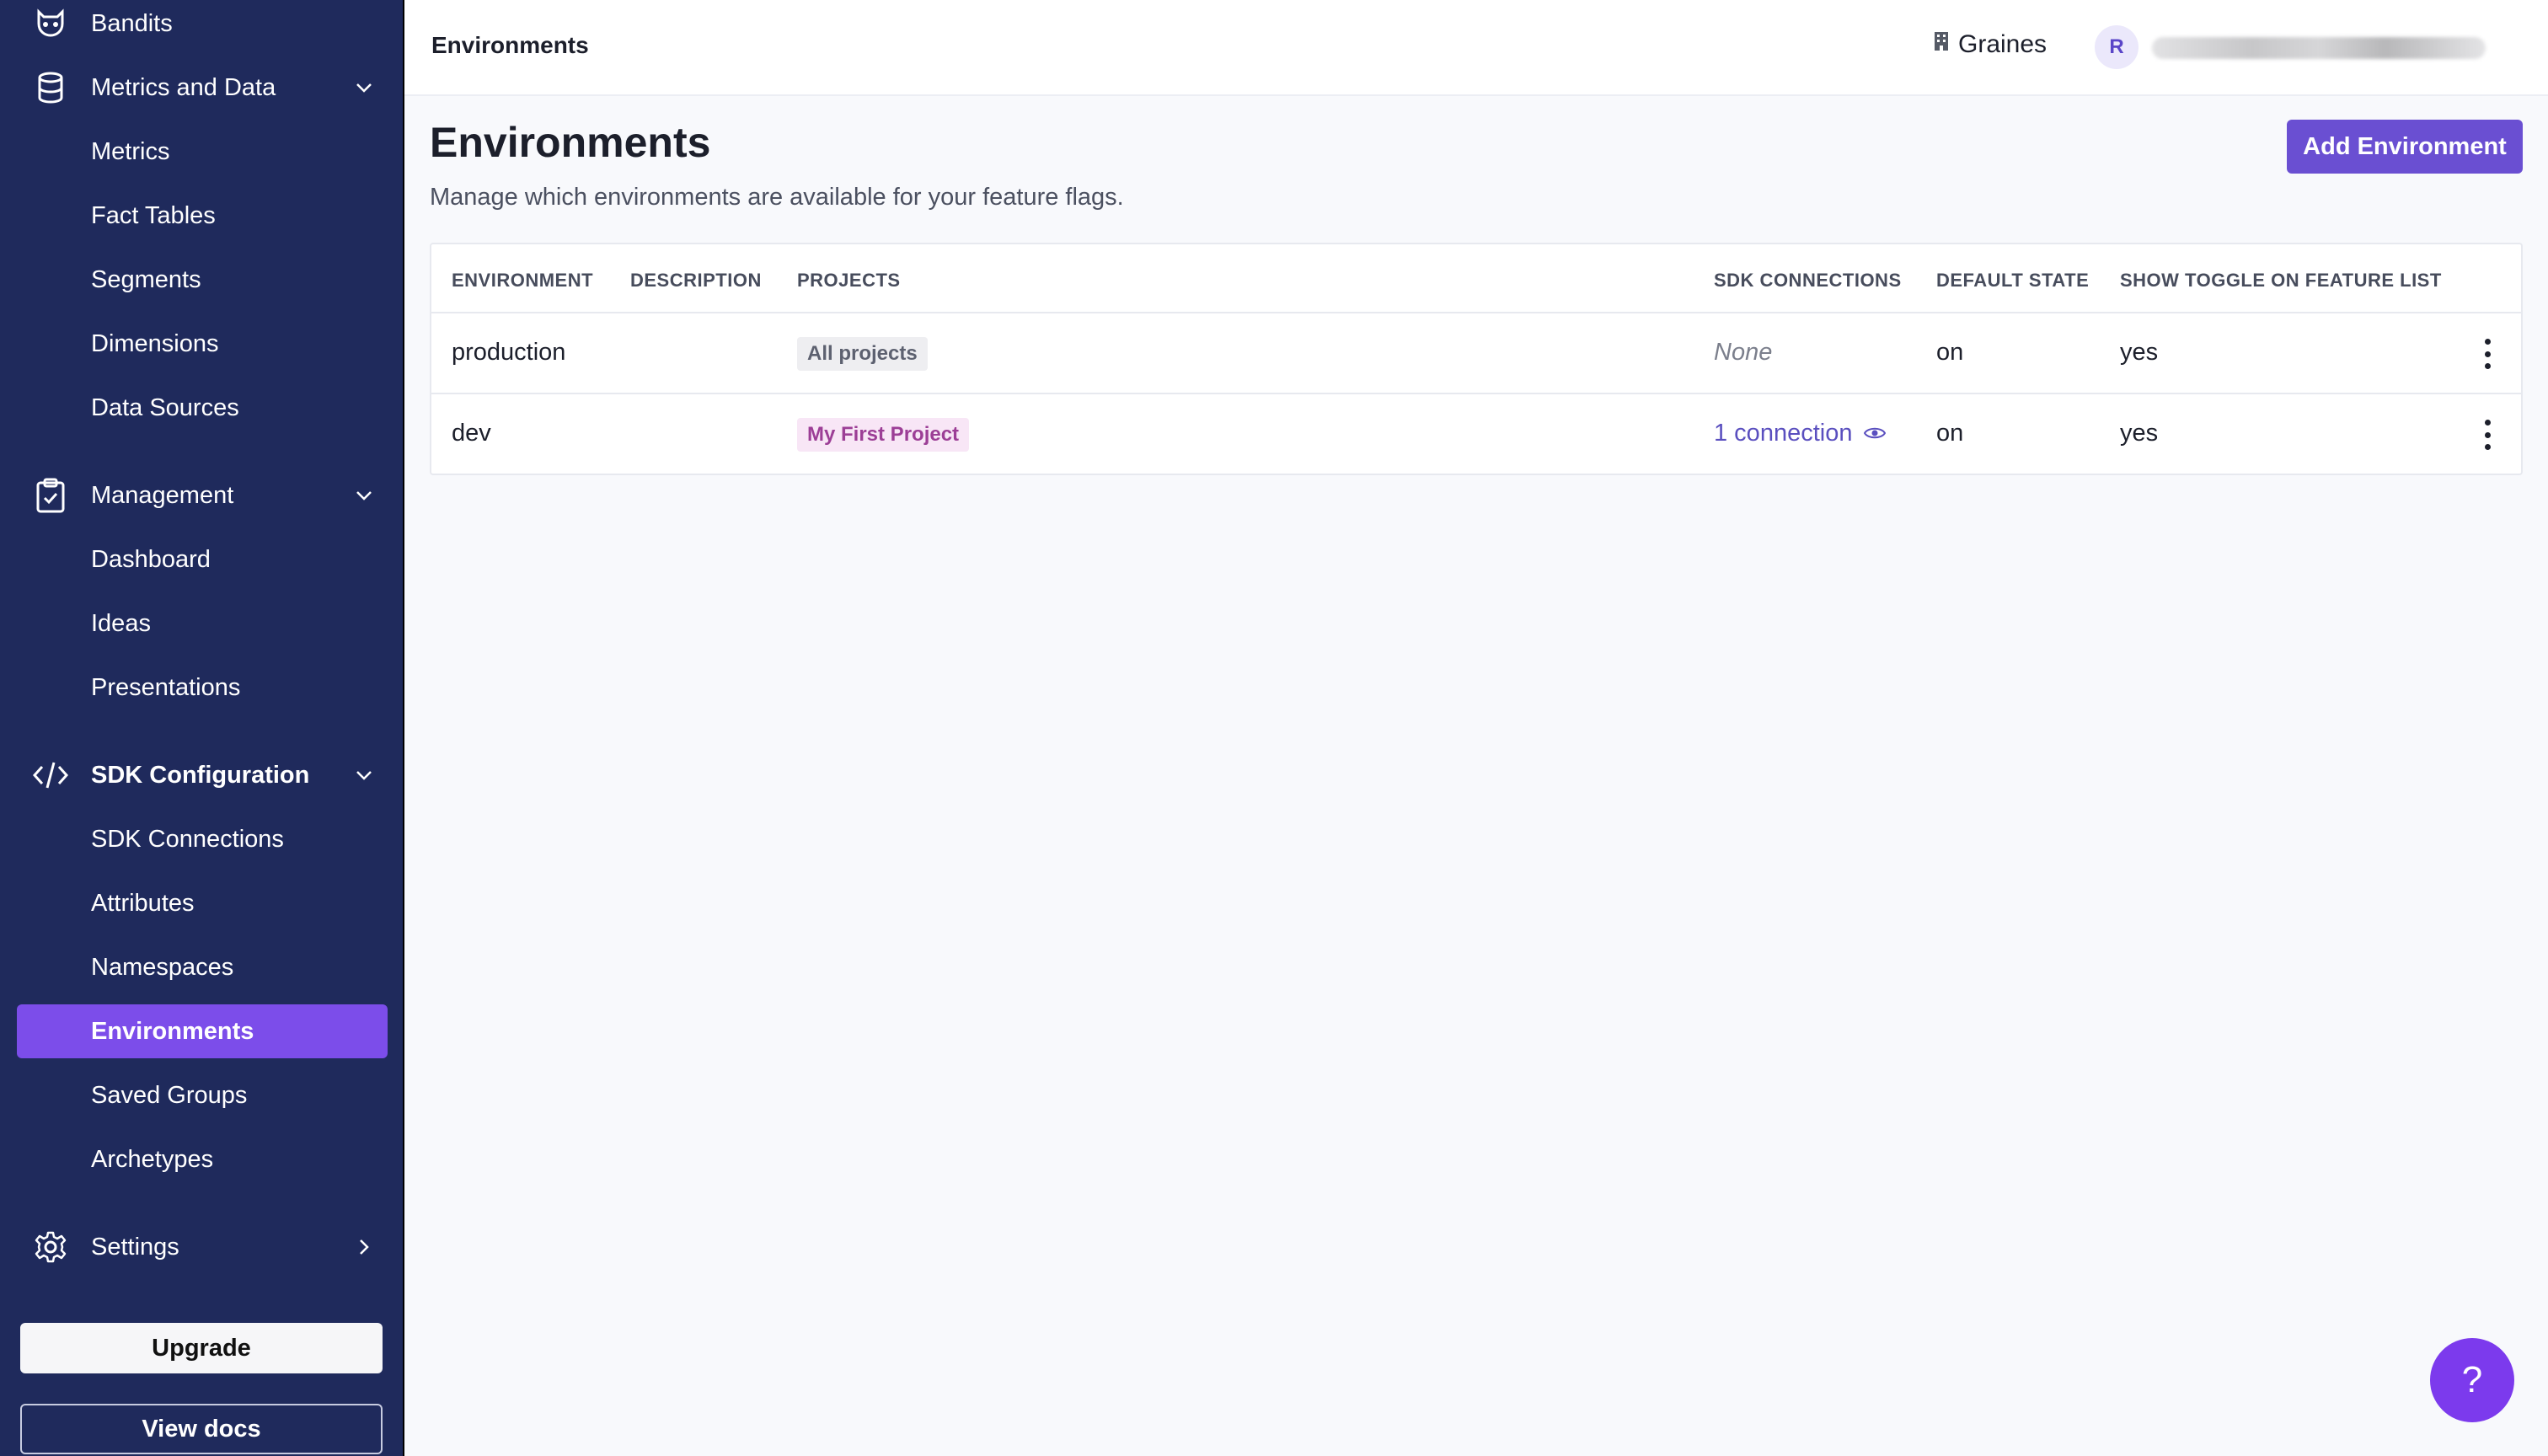 The image size is (2548, 1456). What do you see at coordinates (165, 407) in the screenshot?
I see `sidebar-item-label: Data Sources` at bounding box center [165, 407].